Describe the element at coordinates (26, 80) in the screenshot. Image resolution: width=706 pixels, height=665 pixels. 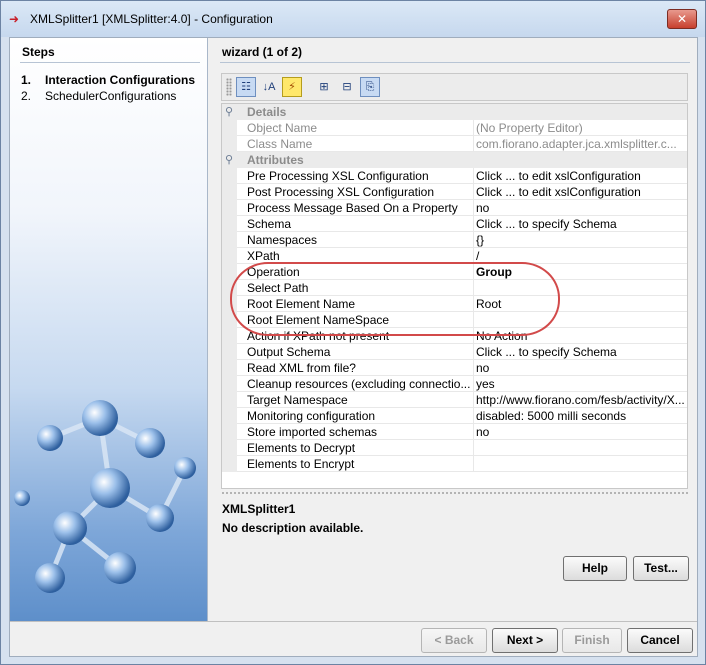
I see `step-number: 1.` at that location.